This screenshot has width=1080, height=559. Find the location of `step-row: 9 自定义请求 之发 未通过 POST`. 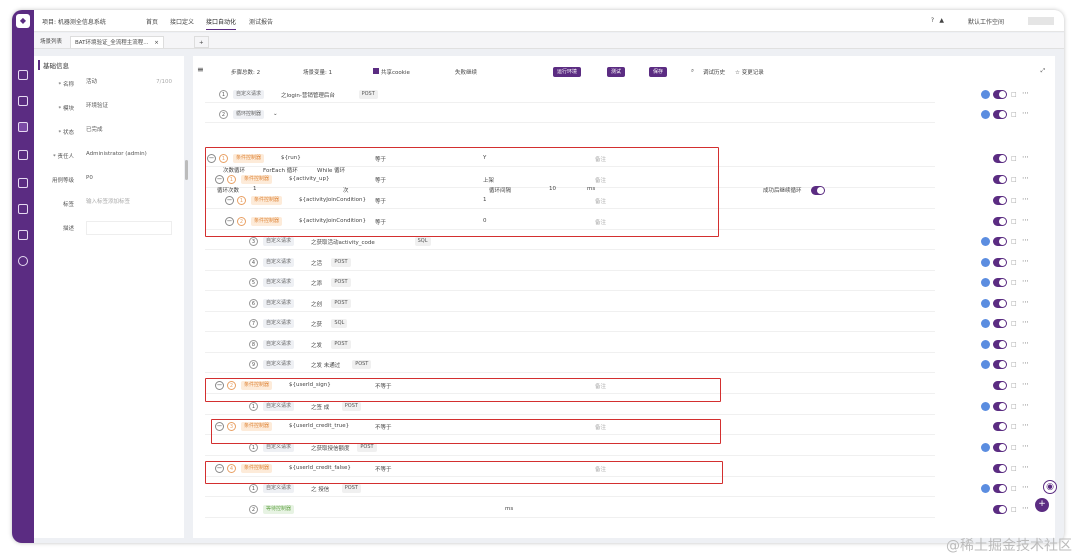

step-row: 9 自定义请求 之发 未通过 POST is located at coordinates (570, 365).